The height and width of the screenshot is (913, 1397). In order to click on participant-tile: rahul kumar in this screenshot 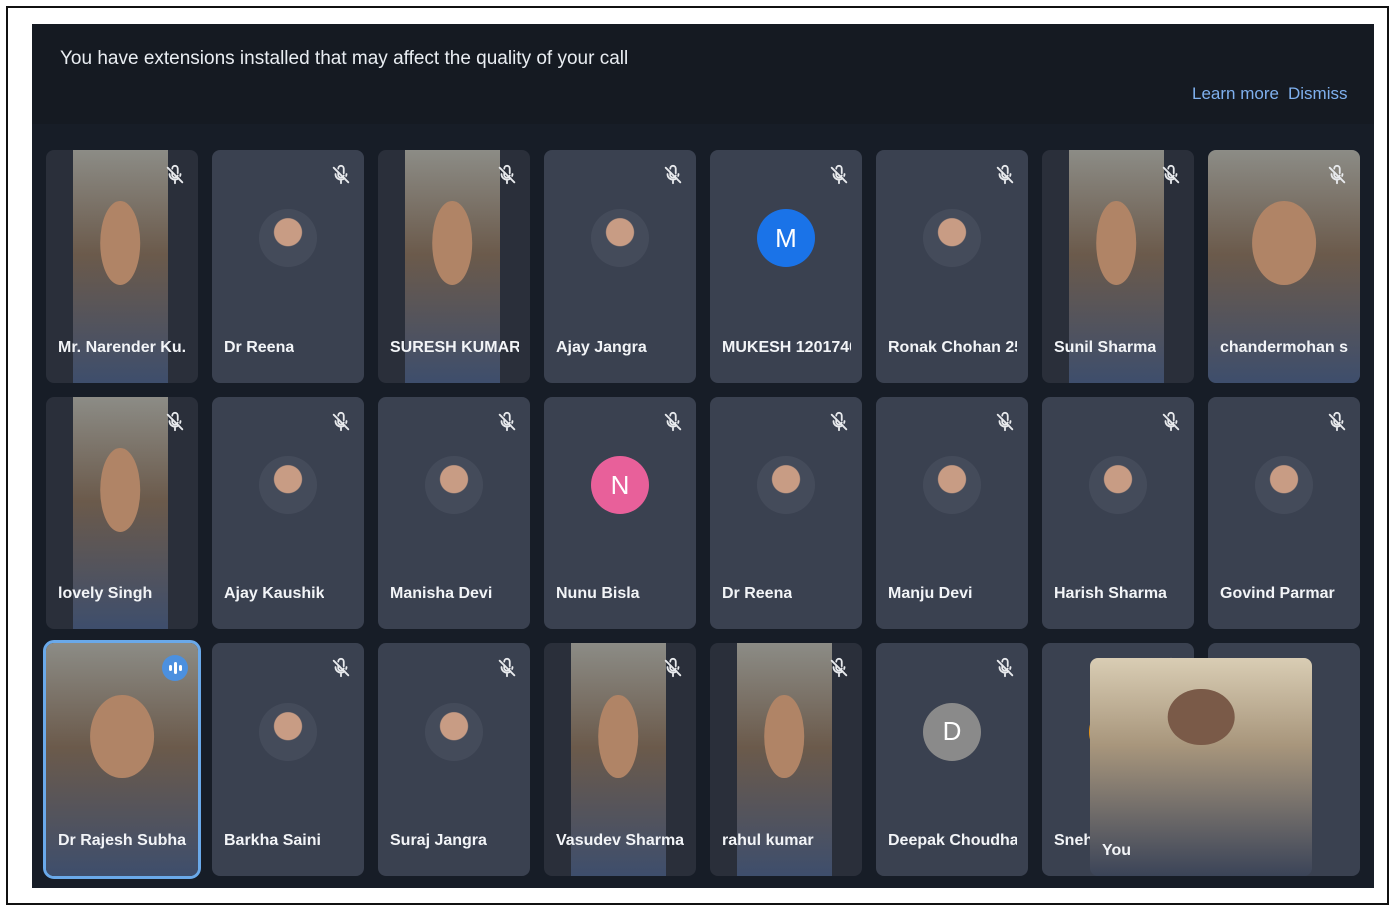, I will do `click(786, 759)`.